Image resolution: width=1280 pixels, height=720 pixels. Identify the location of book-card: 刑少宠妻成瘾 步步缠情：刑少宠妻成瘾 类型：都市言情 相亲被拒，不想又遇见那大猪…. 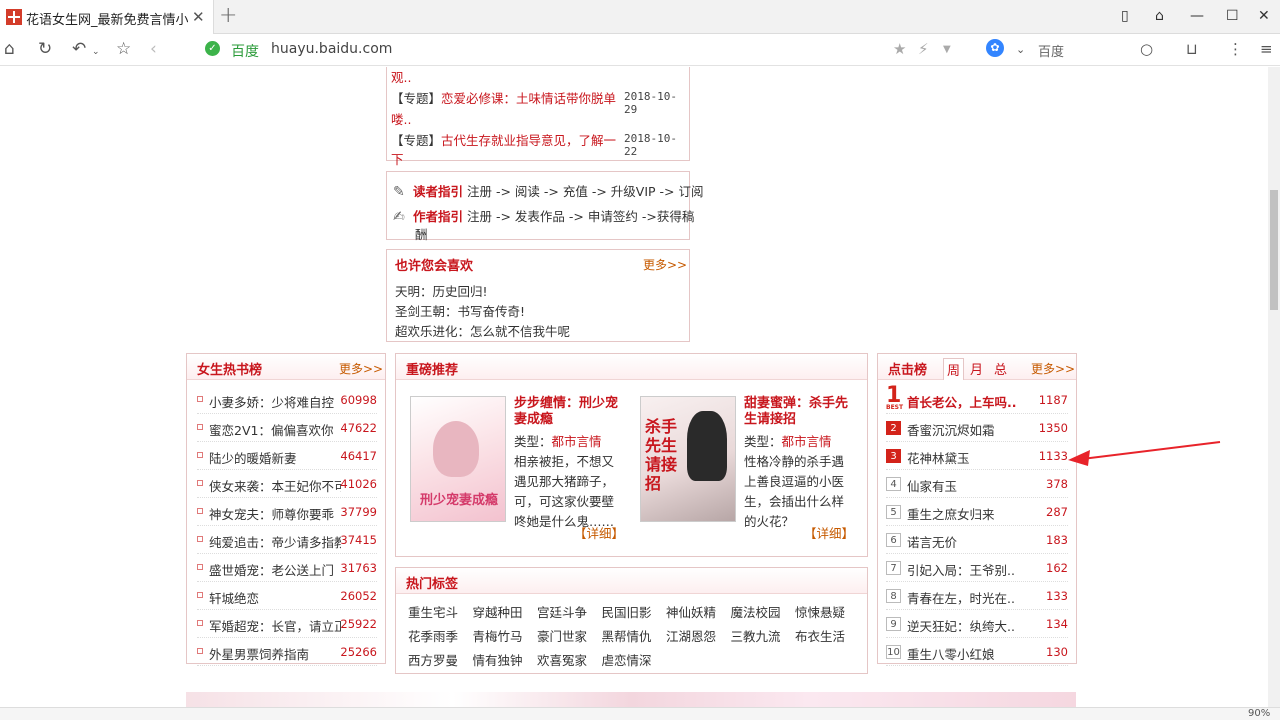
(520, 471).